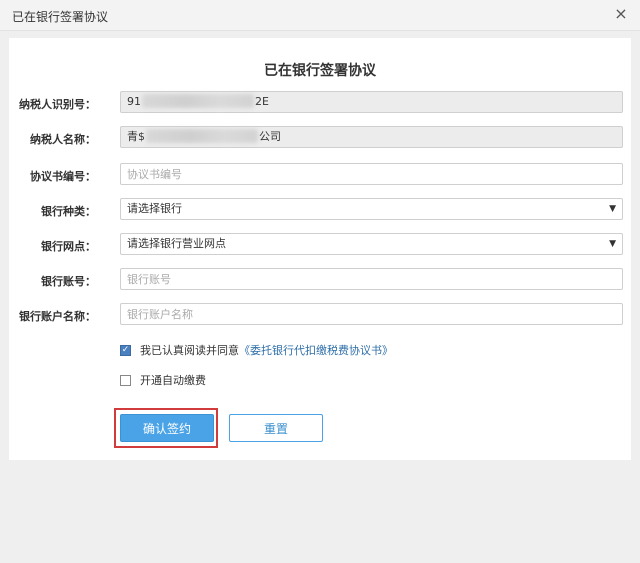 The image size is (640, 563). I want to click on auto-pay-row: 开通自动缴费, so click(163, 380).